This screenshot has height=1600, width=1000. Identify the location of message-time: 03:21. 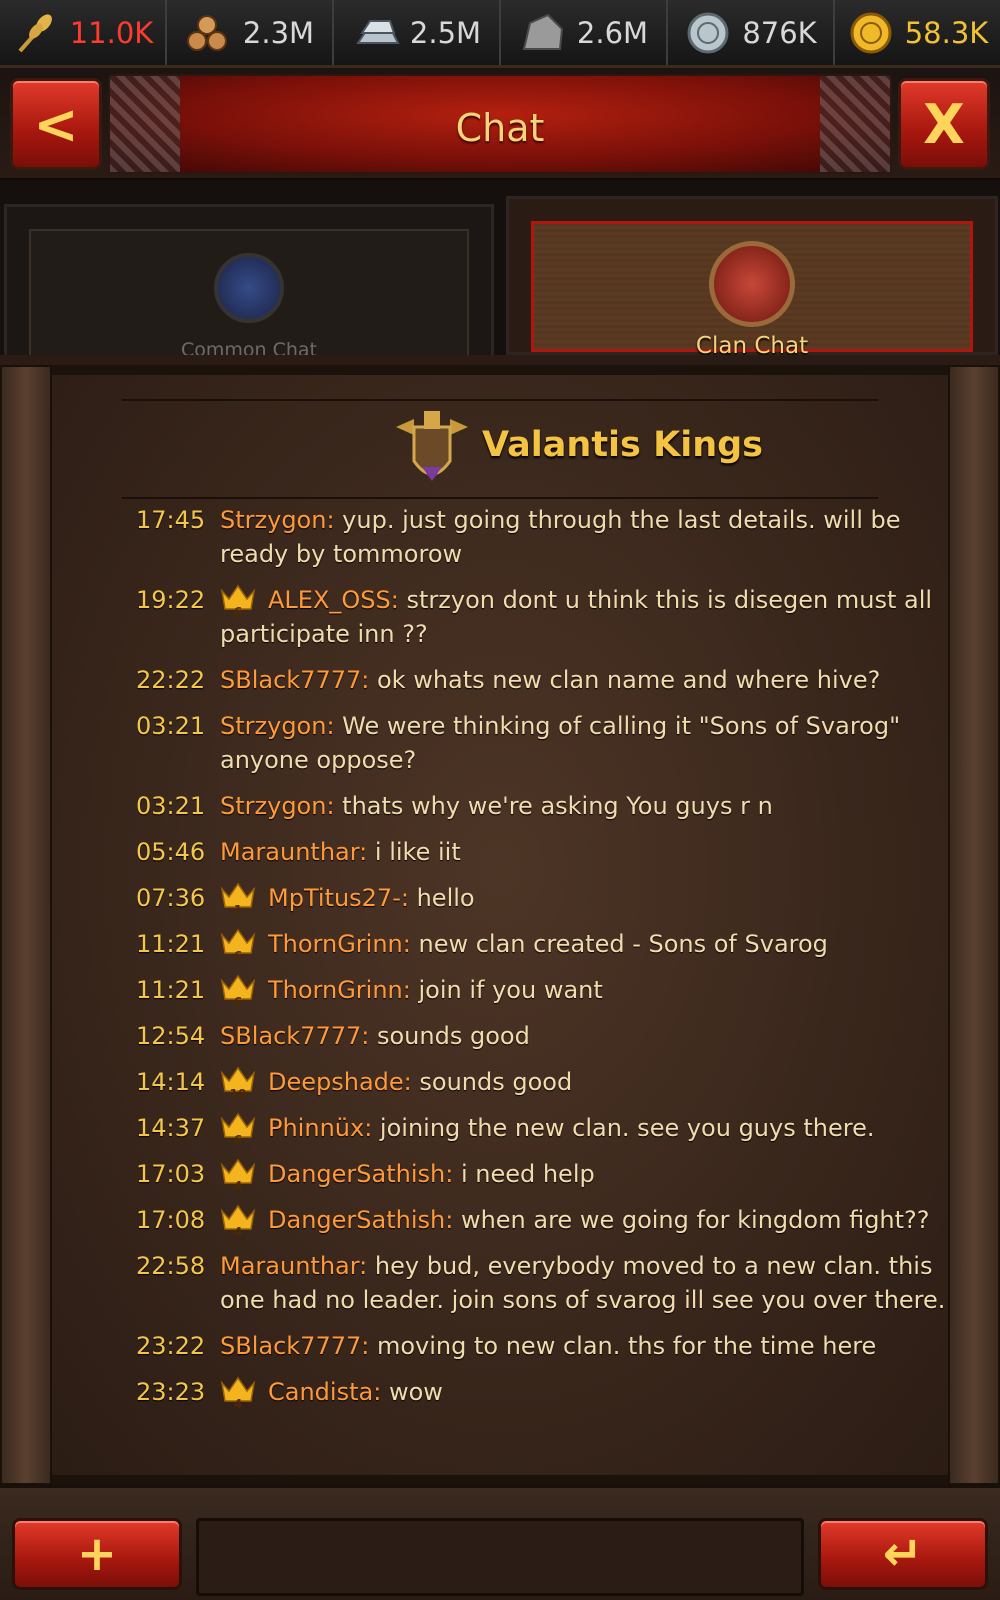
(171, 806).